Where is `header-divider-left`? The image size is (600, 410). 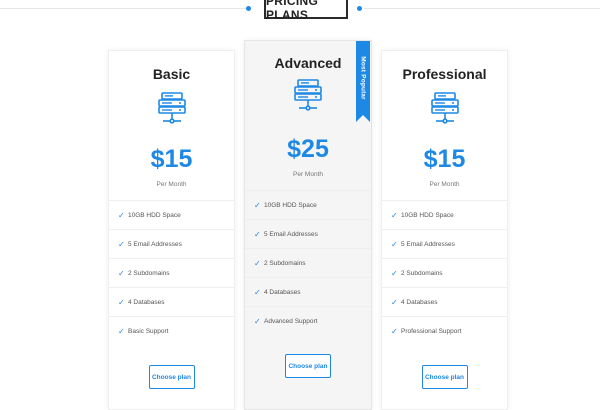 header-divider-left is located at coordinates (123, 8).